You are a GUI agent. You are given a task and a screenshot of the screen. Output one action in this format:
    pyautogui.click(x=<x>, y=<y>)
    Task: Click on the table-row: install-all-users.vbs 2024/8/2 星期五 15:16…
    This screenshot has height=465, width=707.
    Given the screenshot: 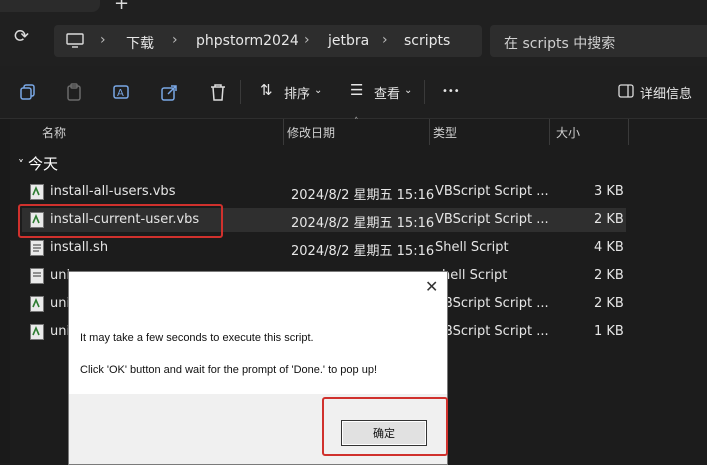 What is the action you would take?
    pyautogui.click(x=324, y=192)
    